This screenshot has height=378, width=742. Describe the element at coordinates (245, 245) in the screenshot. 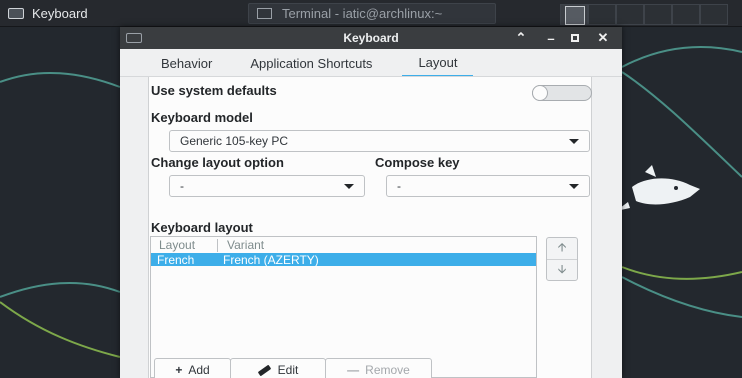

I see `column-header-variant: Variant` at that location.